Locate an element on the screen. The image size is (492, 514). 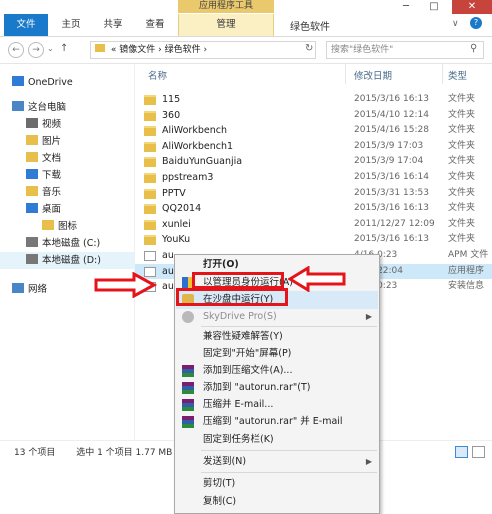
sidebar-item: 下载 is located at coordinates (67, 175).